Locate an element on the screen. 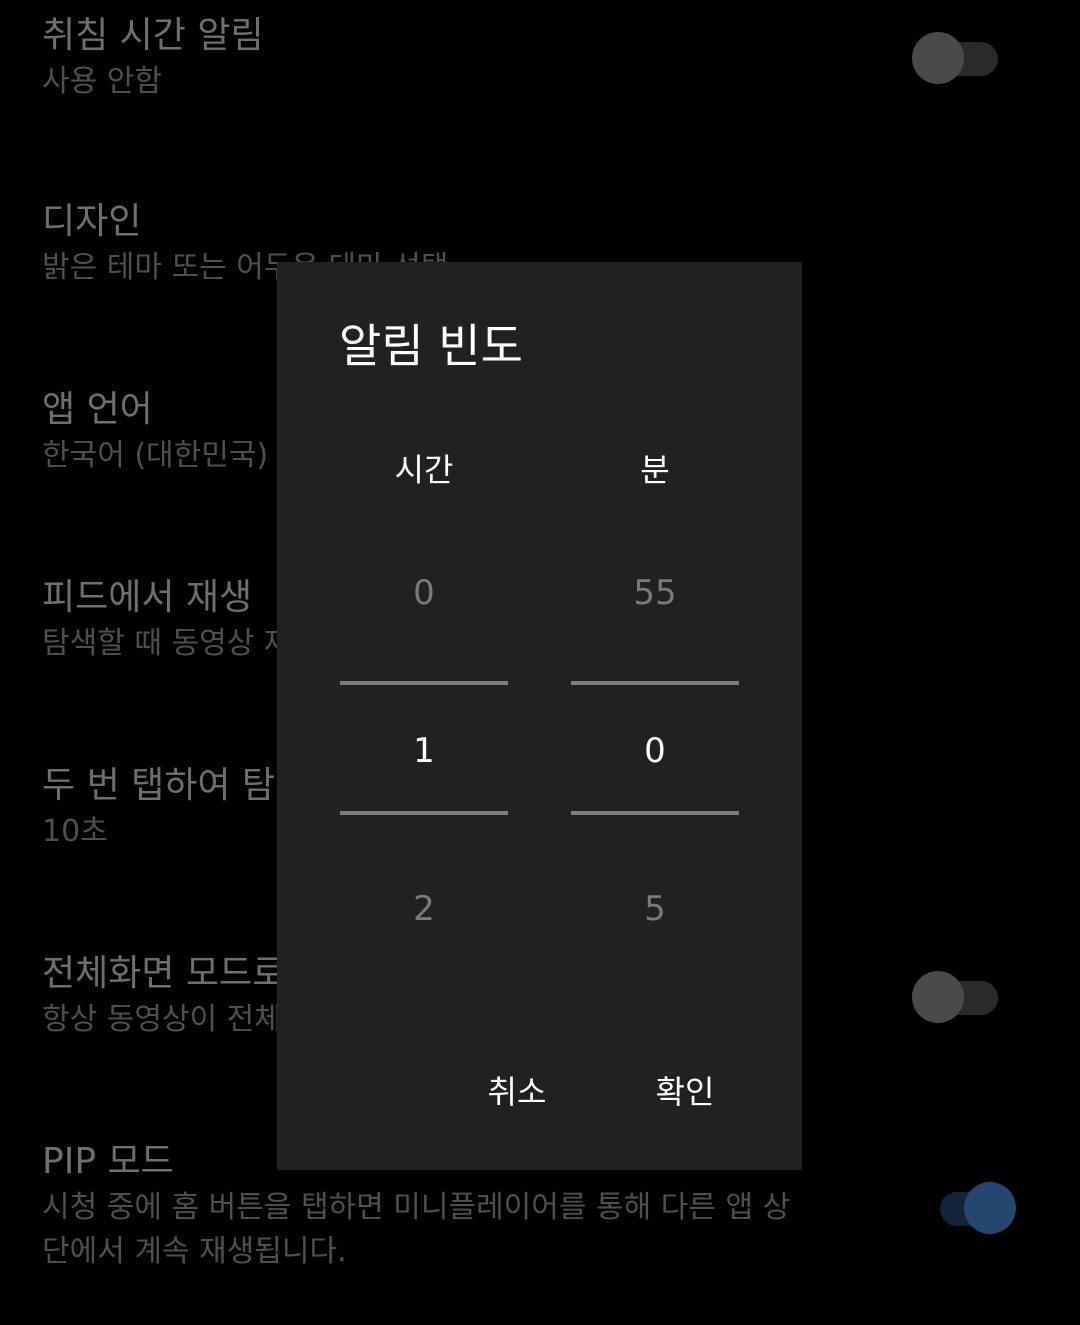 Image resolution: width=1080 pixels, height=1325 pixels. minutes-divider-top is located at coordinates (655, 683).